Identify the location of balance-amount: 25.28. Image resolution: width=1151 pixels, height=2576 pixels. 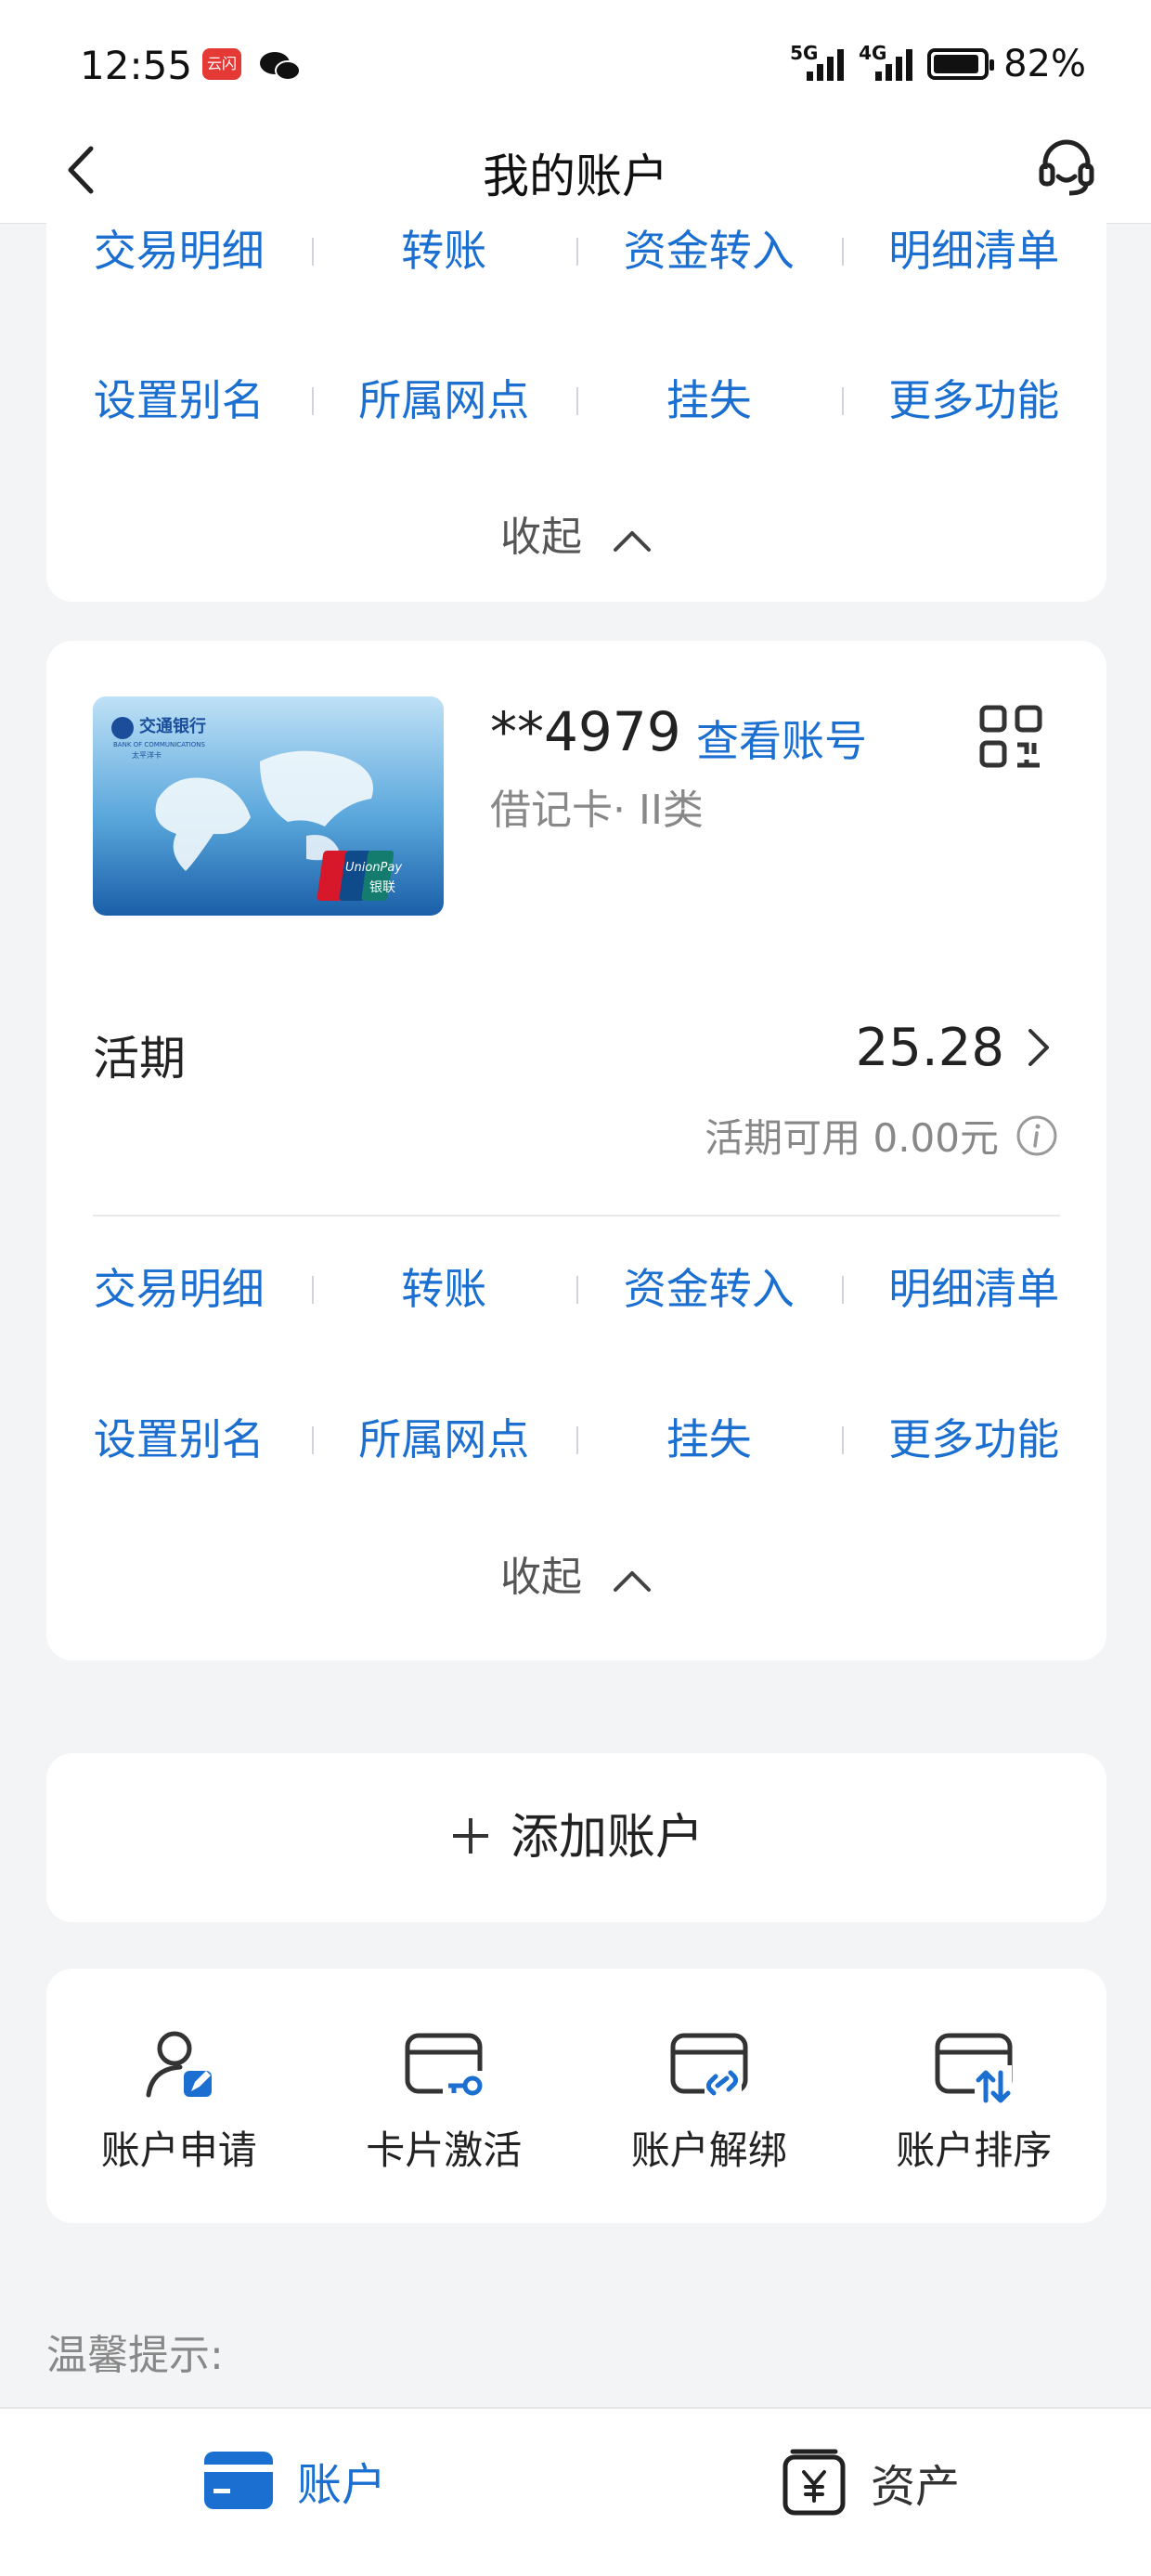
(930, 1048).